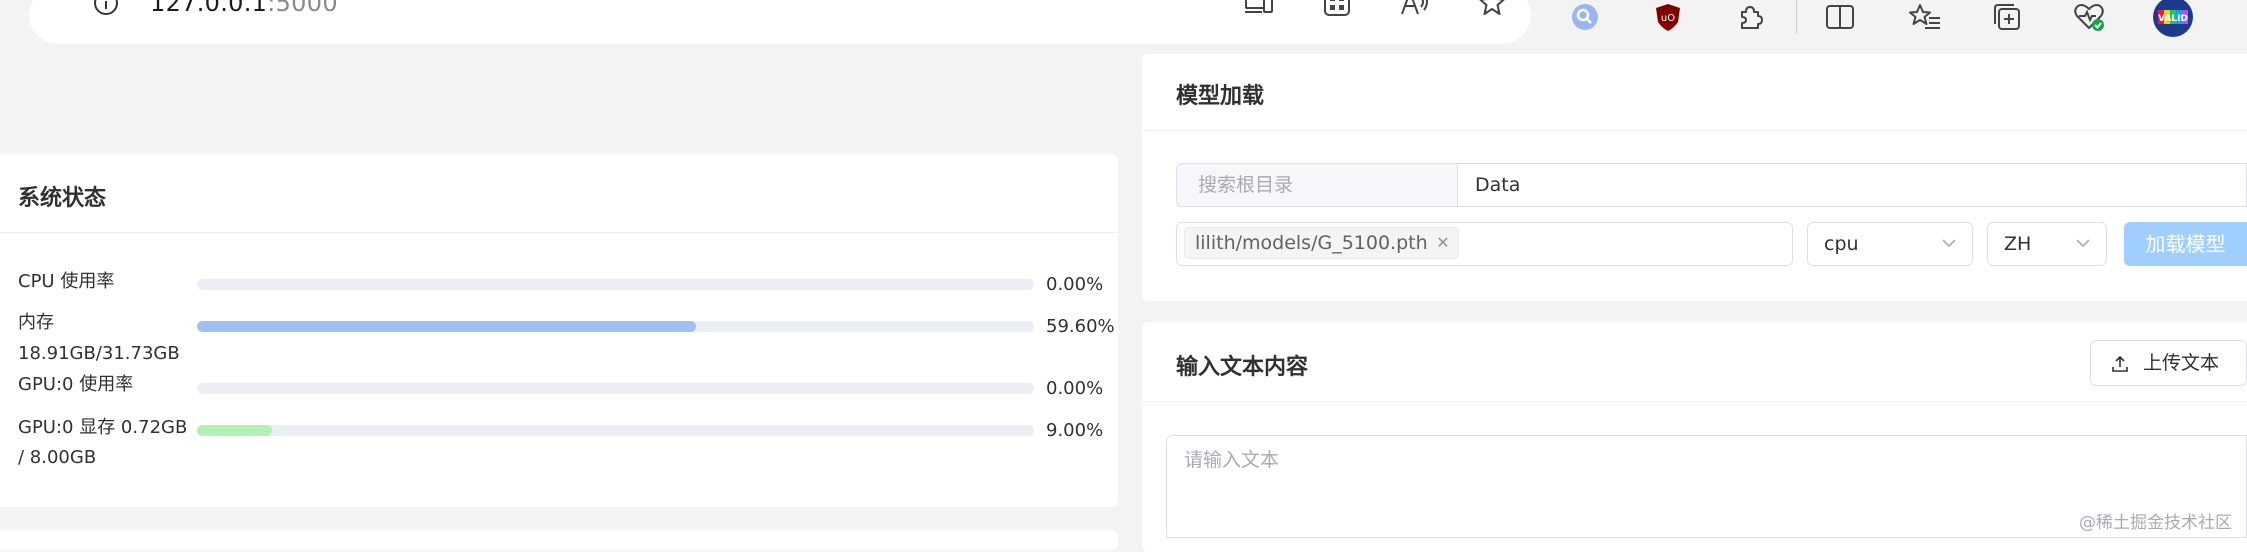  What do you see at coordinates (1750, 17) in the screenshot?
I see `extensions-icon` at bounding box center [1750, 17].